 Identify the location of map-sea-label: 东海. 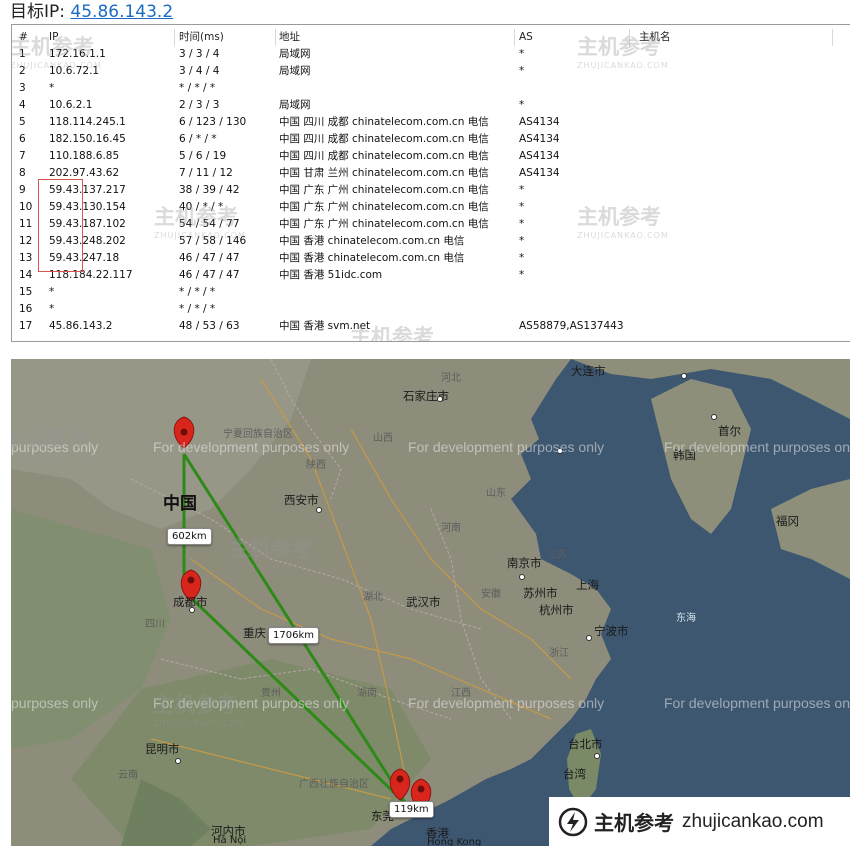
(686, 618).